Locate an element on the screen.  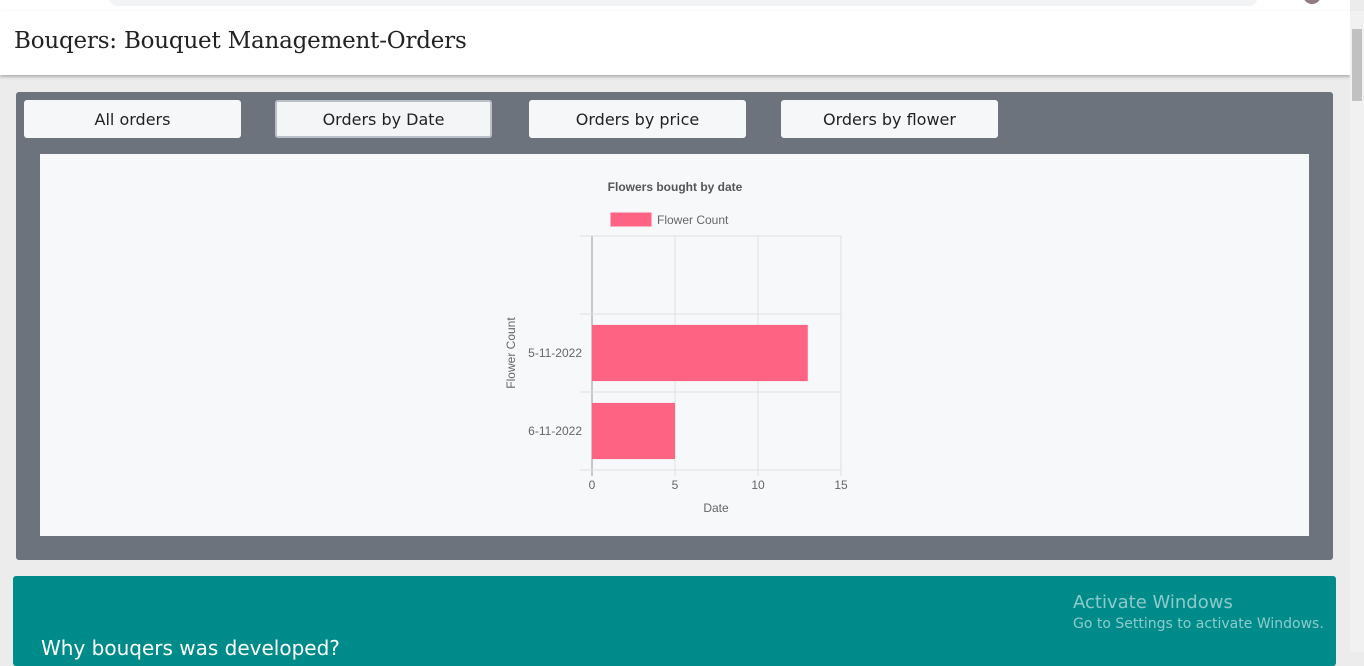
chart-title: Flowers bought by date is located at coordinates (675, 187).